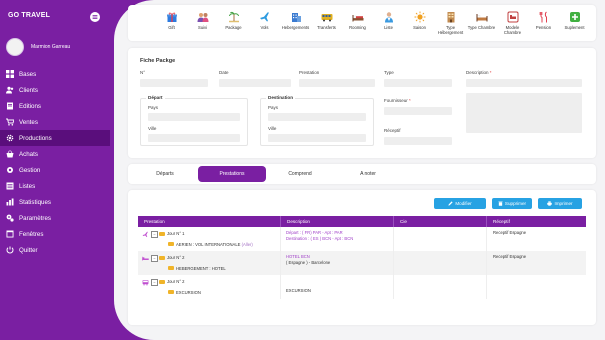 The height and width of the screenshot is (340, 605). Describe the element at coordinates (155, 97) in the screenshot. I see `depart-title: Départ` at that location.